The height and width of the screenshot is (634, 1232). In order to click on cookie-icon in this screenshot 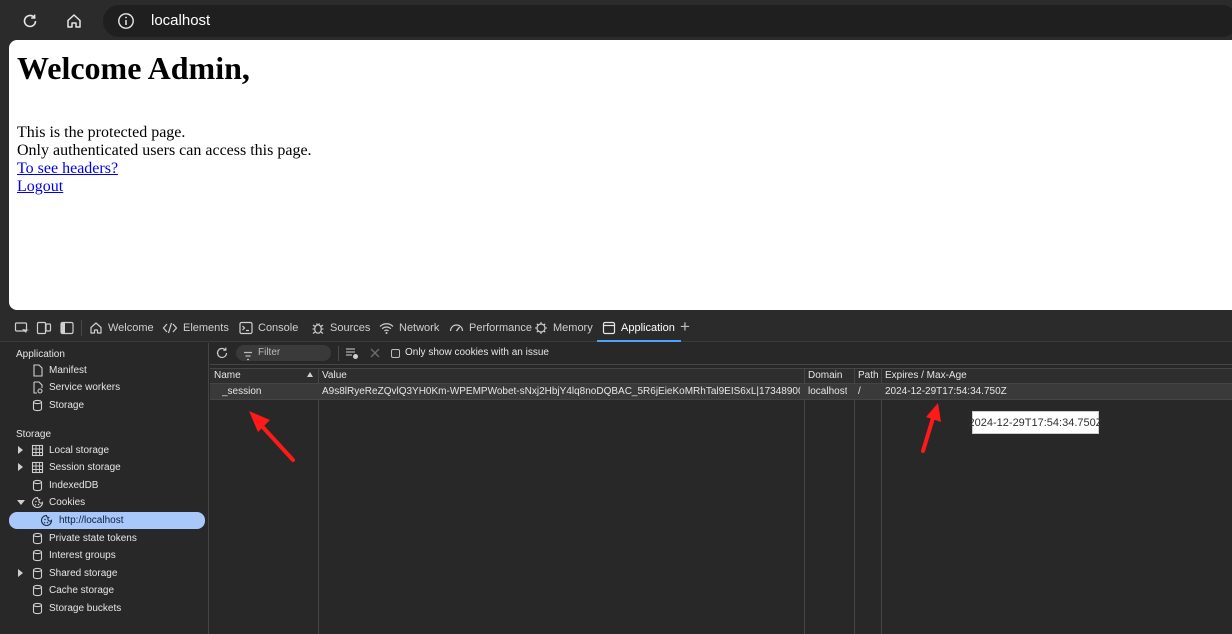, I will do `click(37, 502)`.